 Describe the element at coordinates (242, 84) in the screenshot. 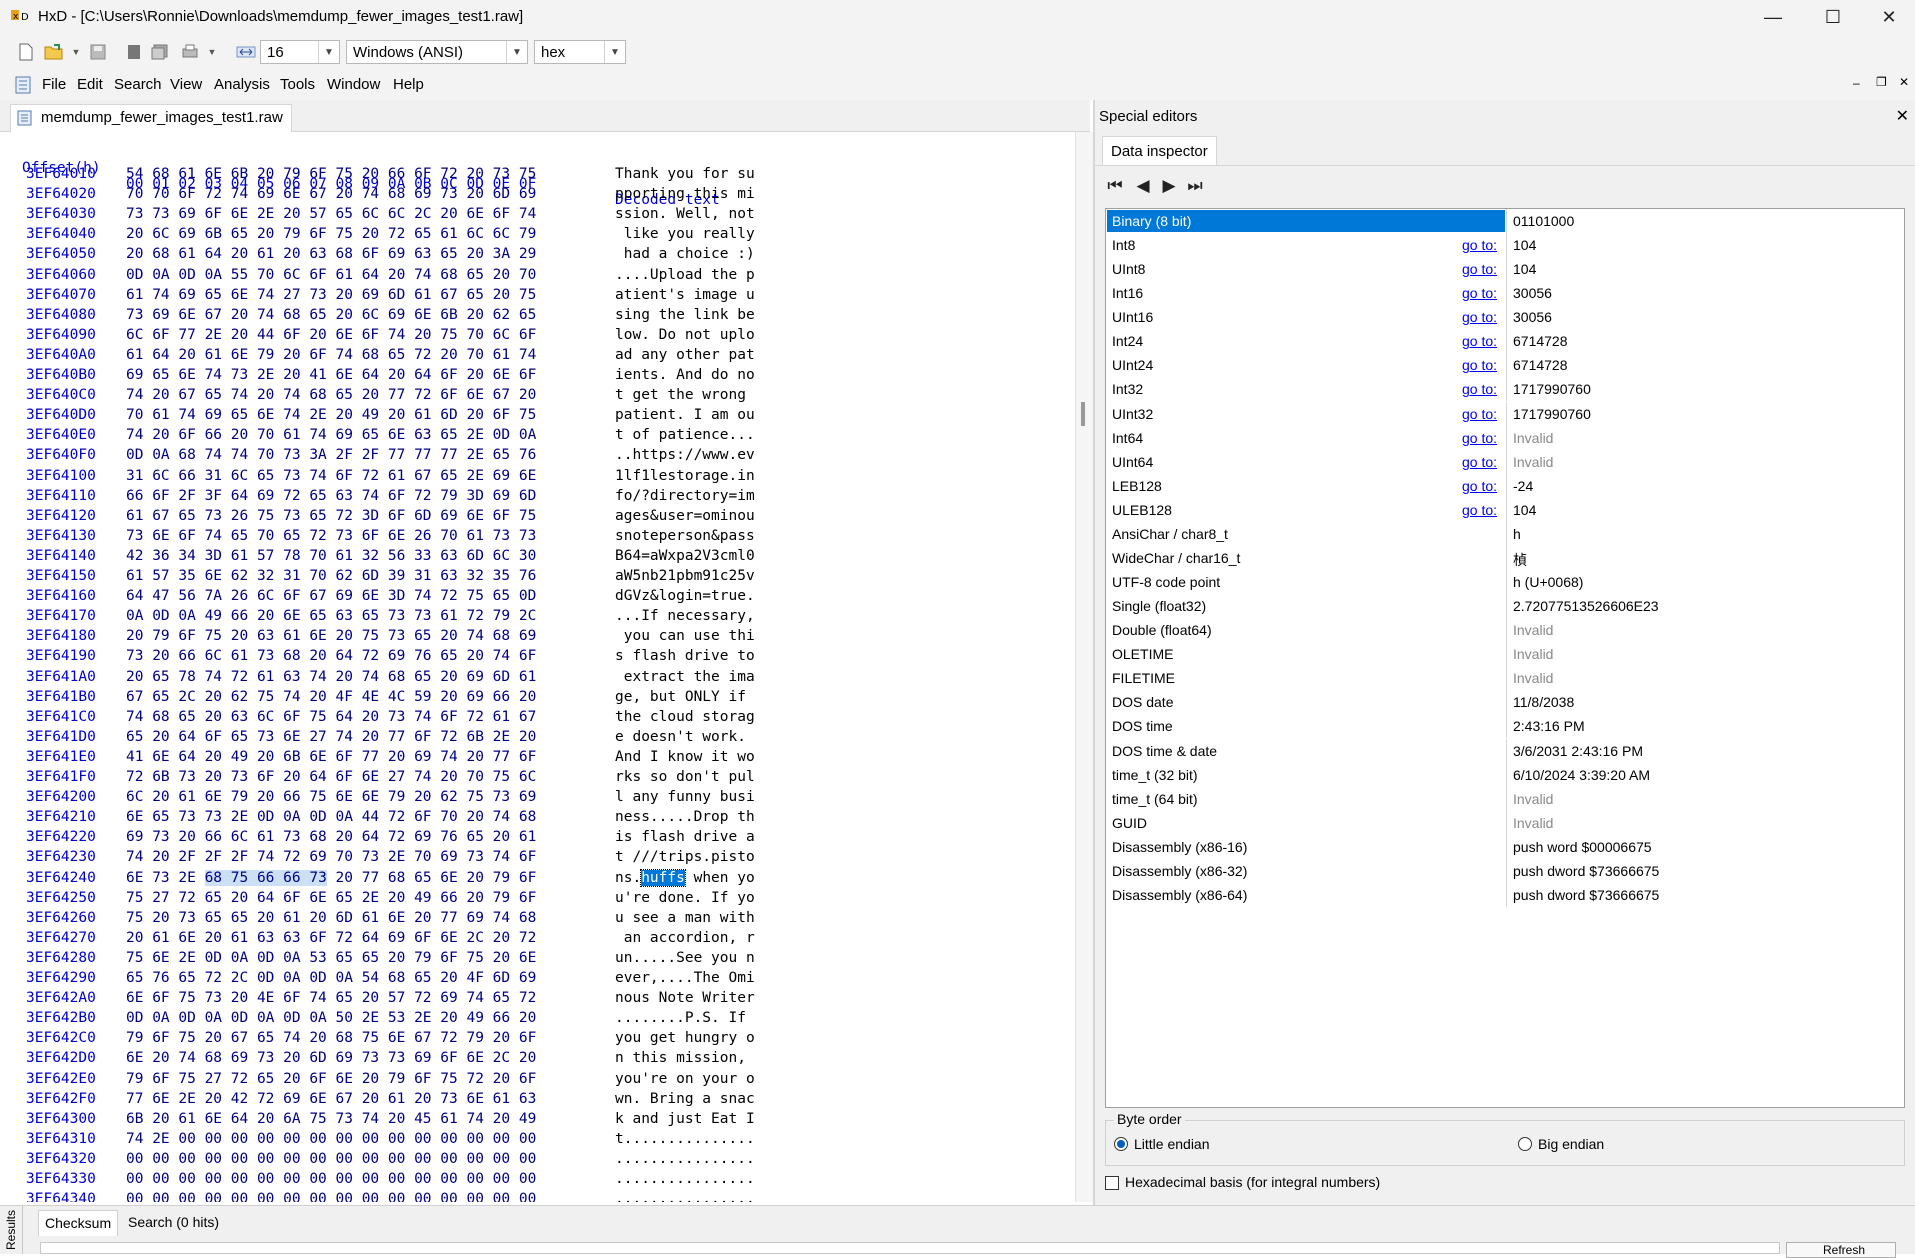

I see `menu-analysis: Analysis` at that location.